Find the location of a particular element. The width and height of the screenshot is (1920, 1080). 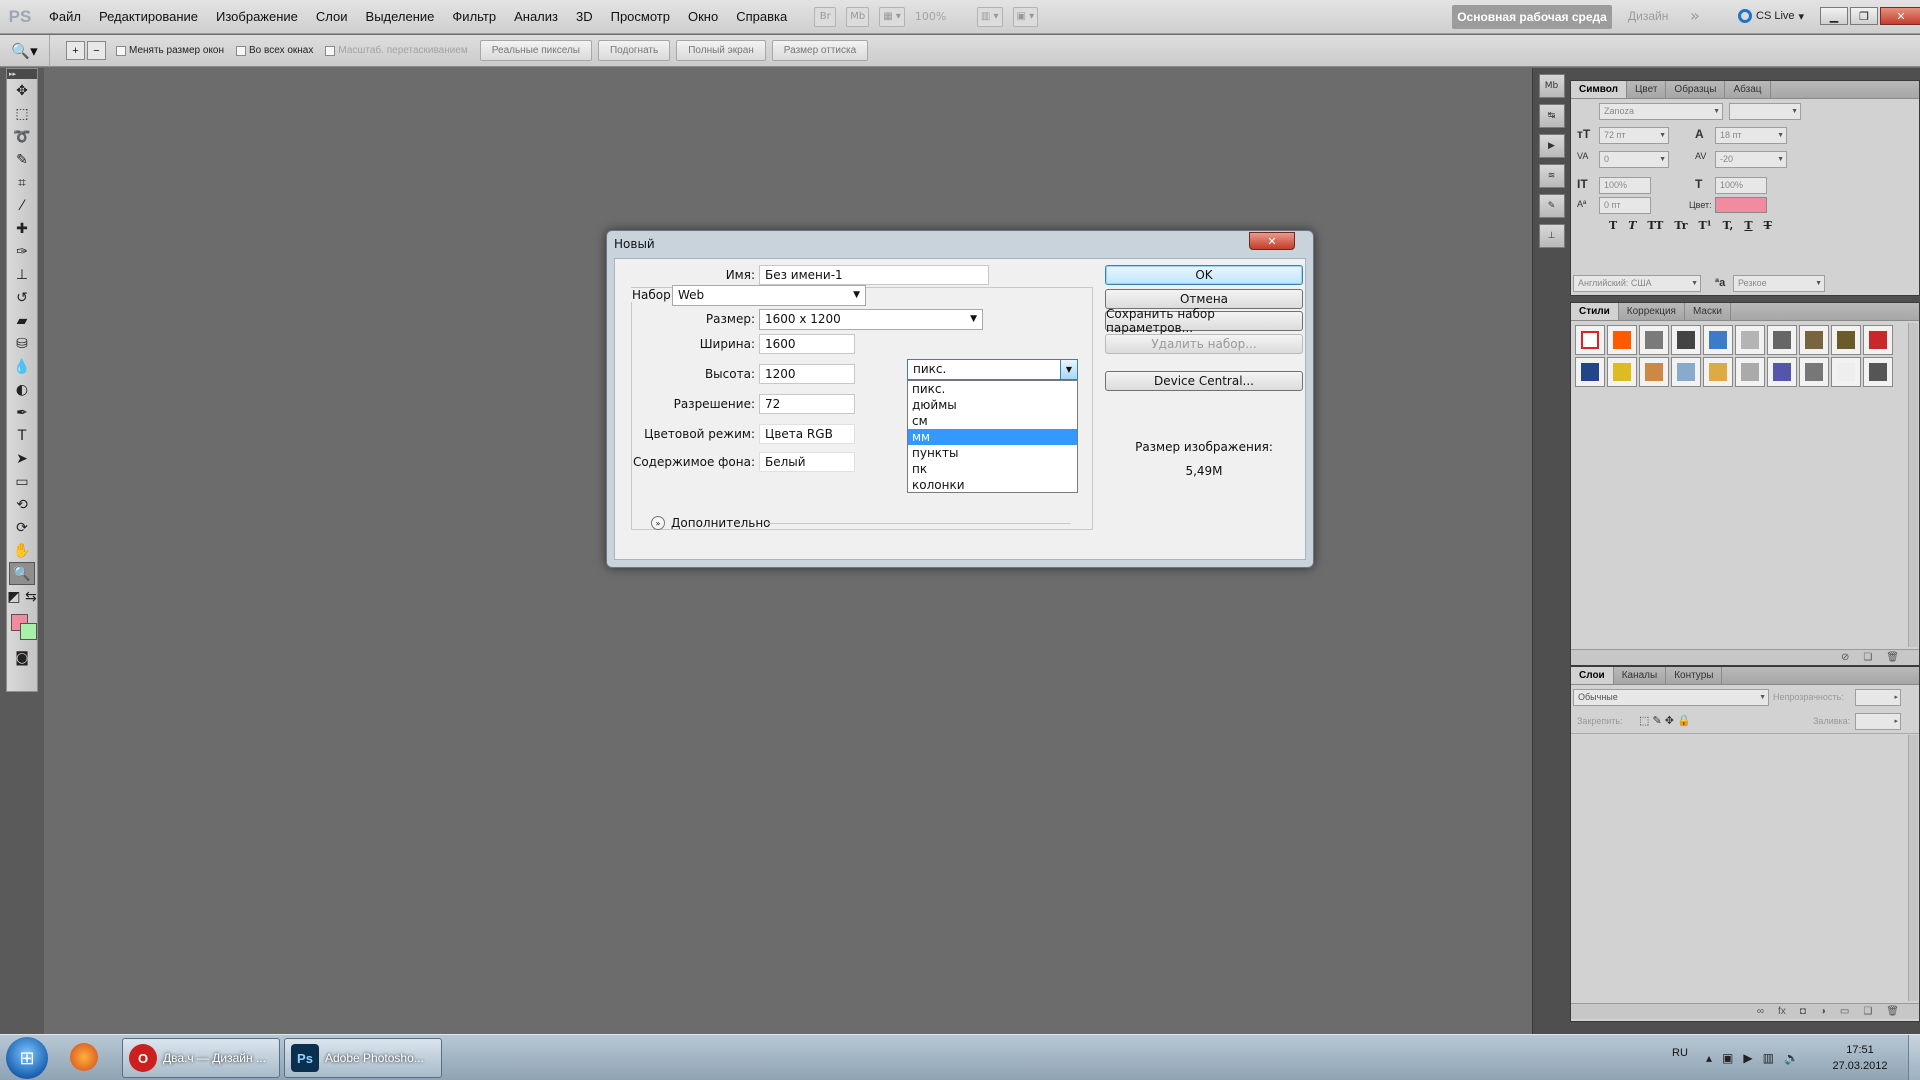

width-input: 1600 is located at coordinates (807, 344).